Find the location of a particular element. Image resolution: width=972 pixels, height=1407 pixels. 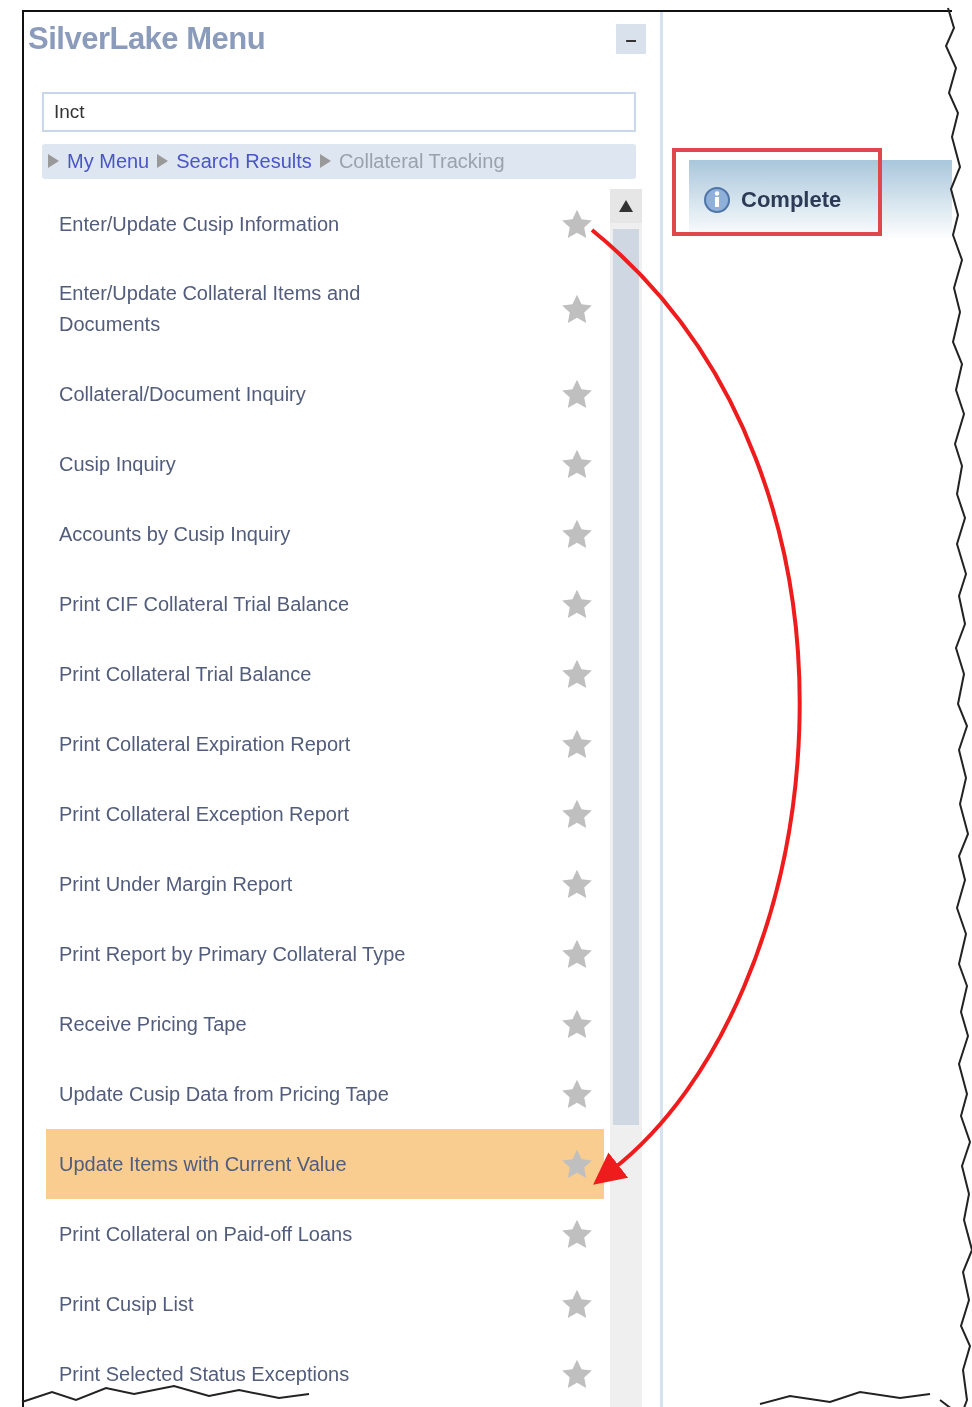

scrollbar is located at coordinates (626, 798).